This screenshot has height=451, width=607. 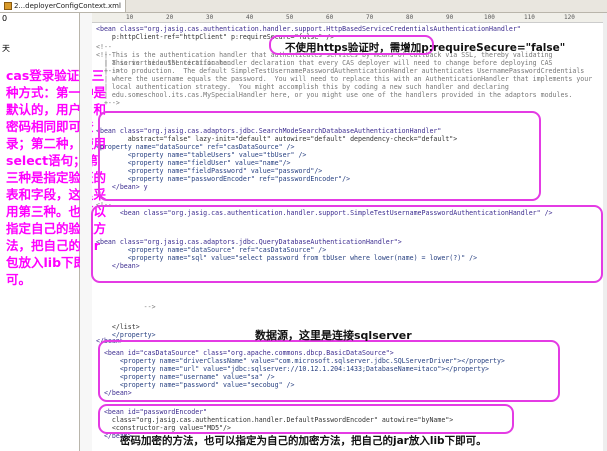 What do you see at coordinates (349, 18) in the screenshot?
I see `column-ruler: 10 20 30 40 50 60 70 80 90 100 110 120` at bounding box center [349, 18].